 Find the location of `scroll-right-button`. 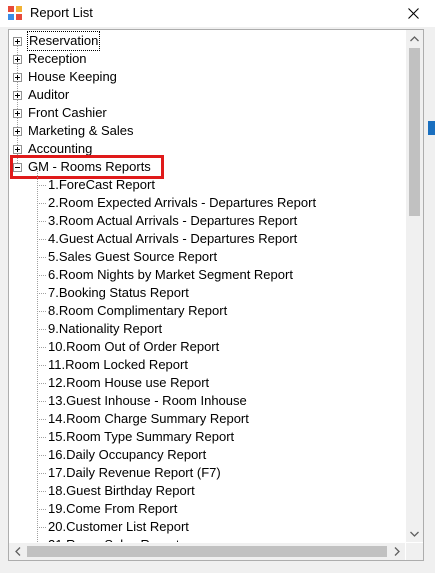

scroll-right-button is located at coordinates (396, 551).